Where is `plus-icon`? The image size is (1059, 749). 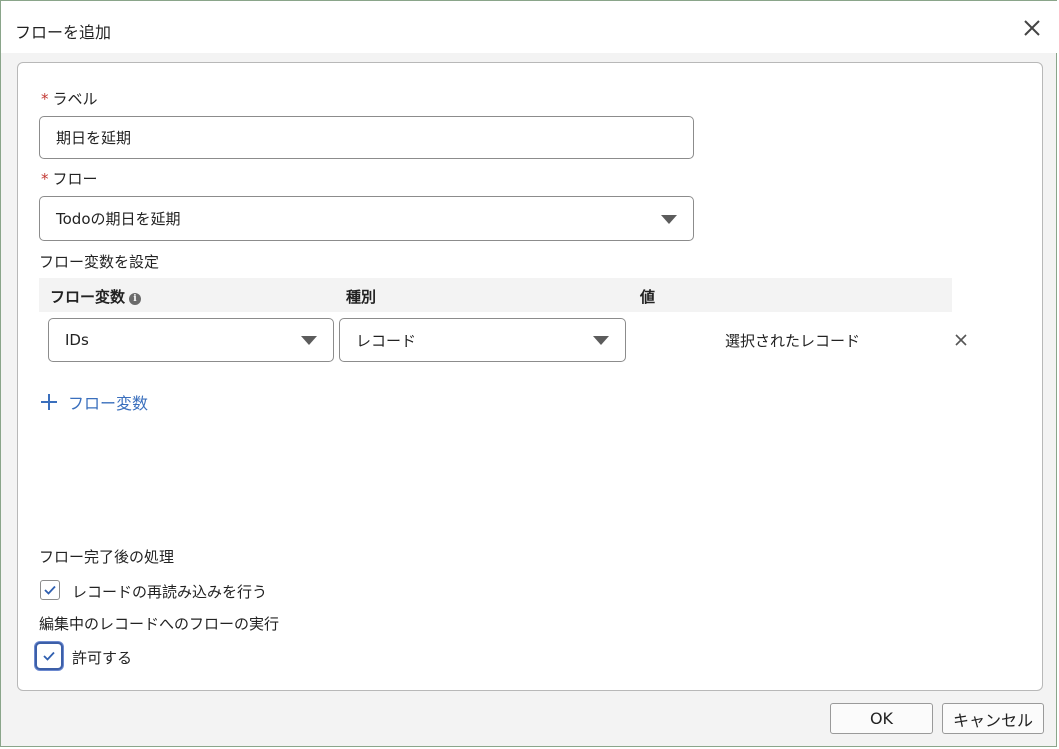 plus-icon is located at coordinates (49, 402).